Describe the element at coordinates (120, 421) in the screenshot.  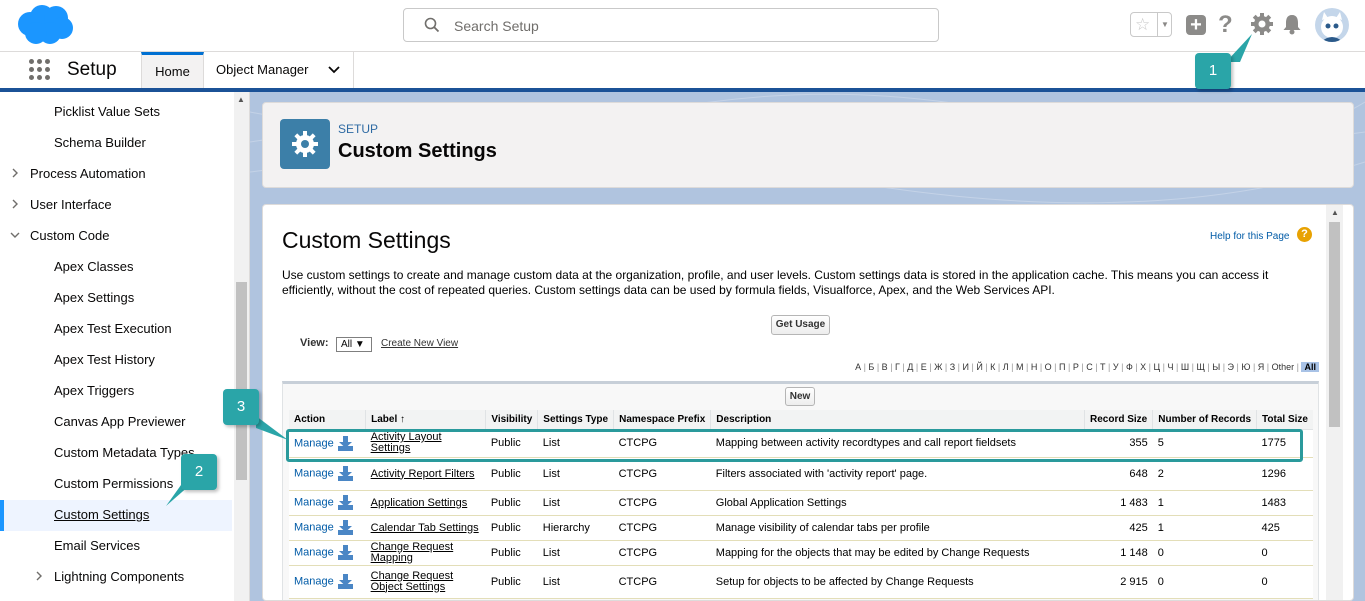
I see `sidebar-item: Canvas App Previewer` at that location.